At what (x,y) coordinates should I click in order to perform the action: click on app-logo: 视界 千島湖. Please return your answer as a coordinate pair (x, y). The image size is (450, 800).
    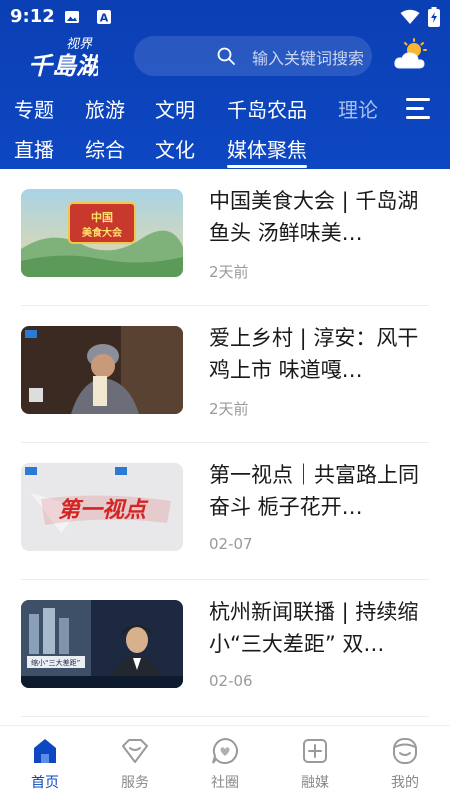
    Looking at the image, I should click on (63, 57).